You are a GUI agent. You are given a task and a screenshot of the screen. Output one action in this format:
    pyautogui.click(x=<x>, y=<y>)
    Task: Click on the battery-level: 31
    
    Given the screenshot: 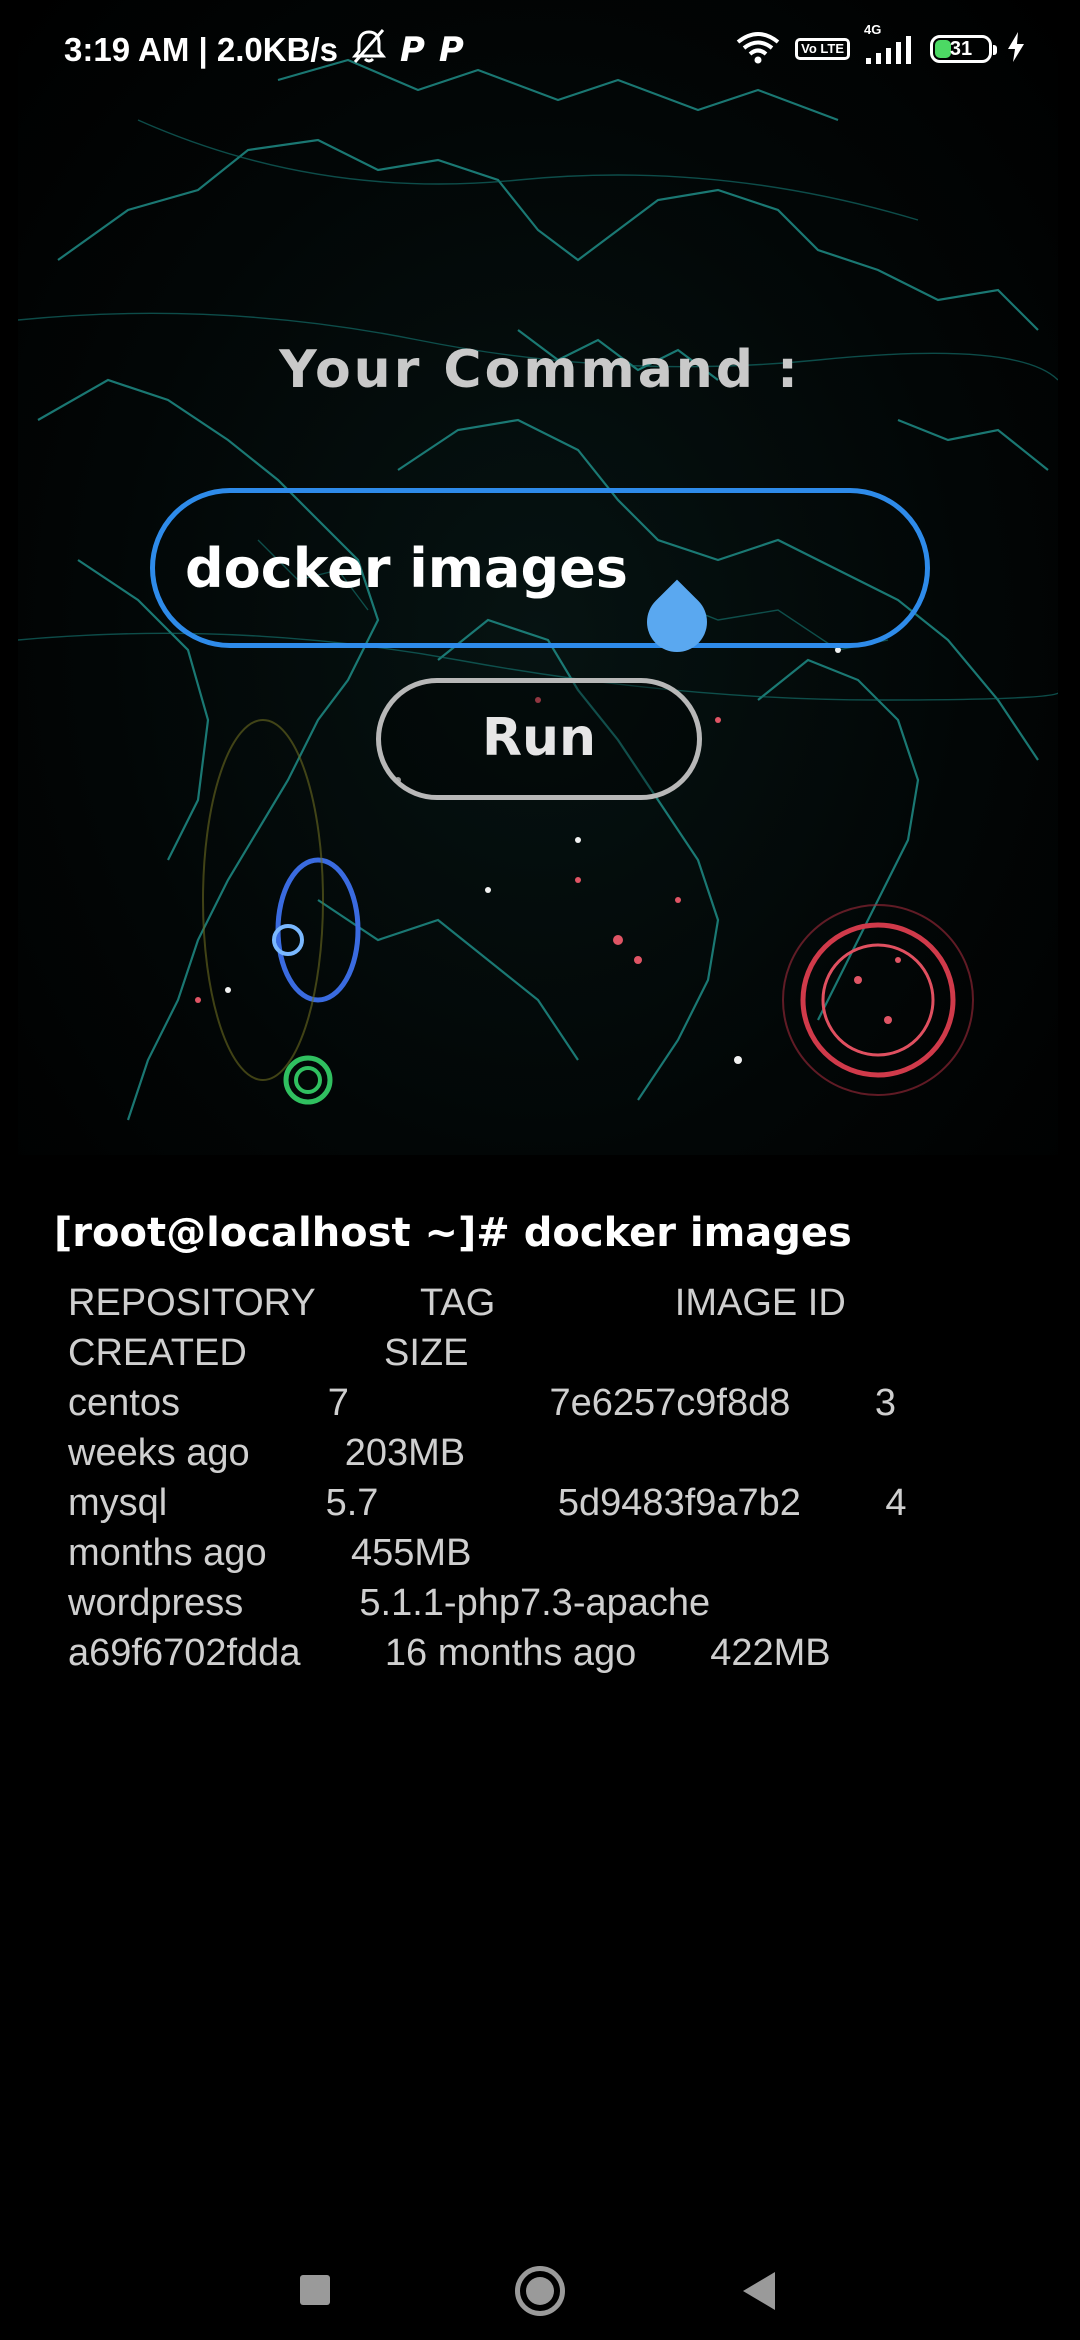 What is the action you would take?
    pyautogui.click(x=961, y=49)
    